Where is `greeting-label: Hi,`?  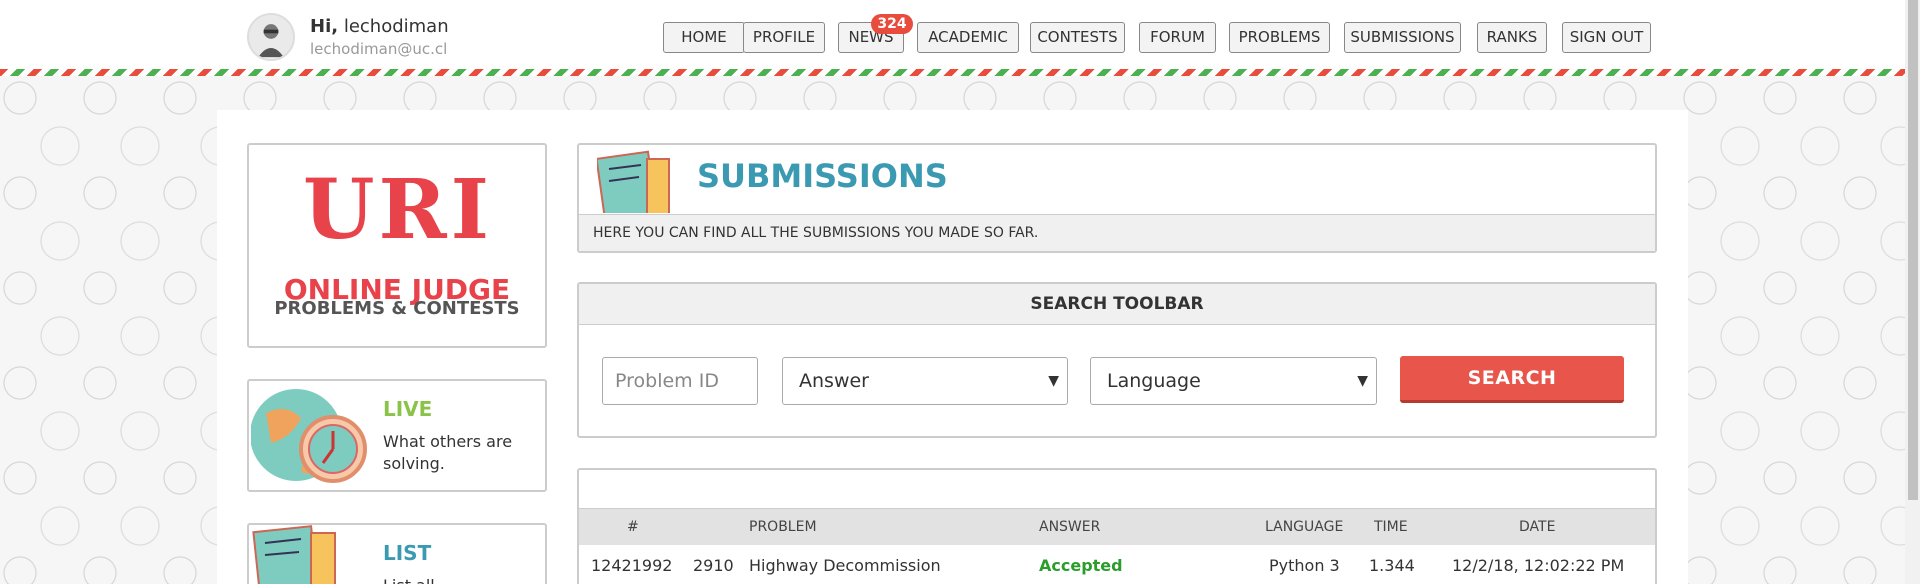
greeting-label: Hi, is located at coordinates (324, 26).